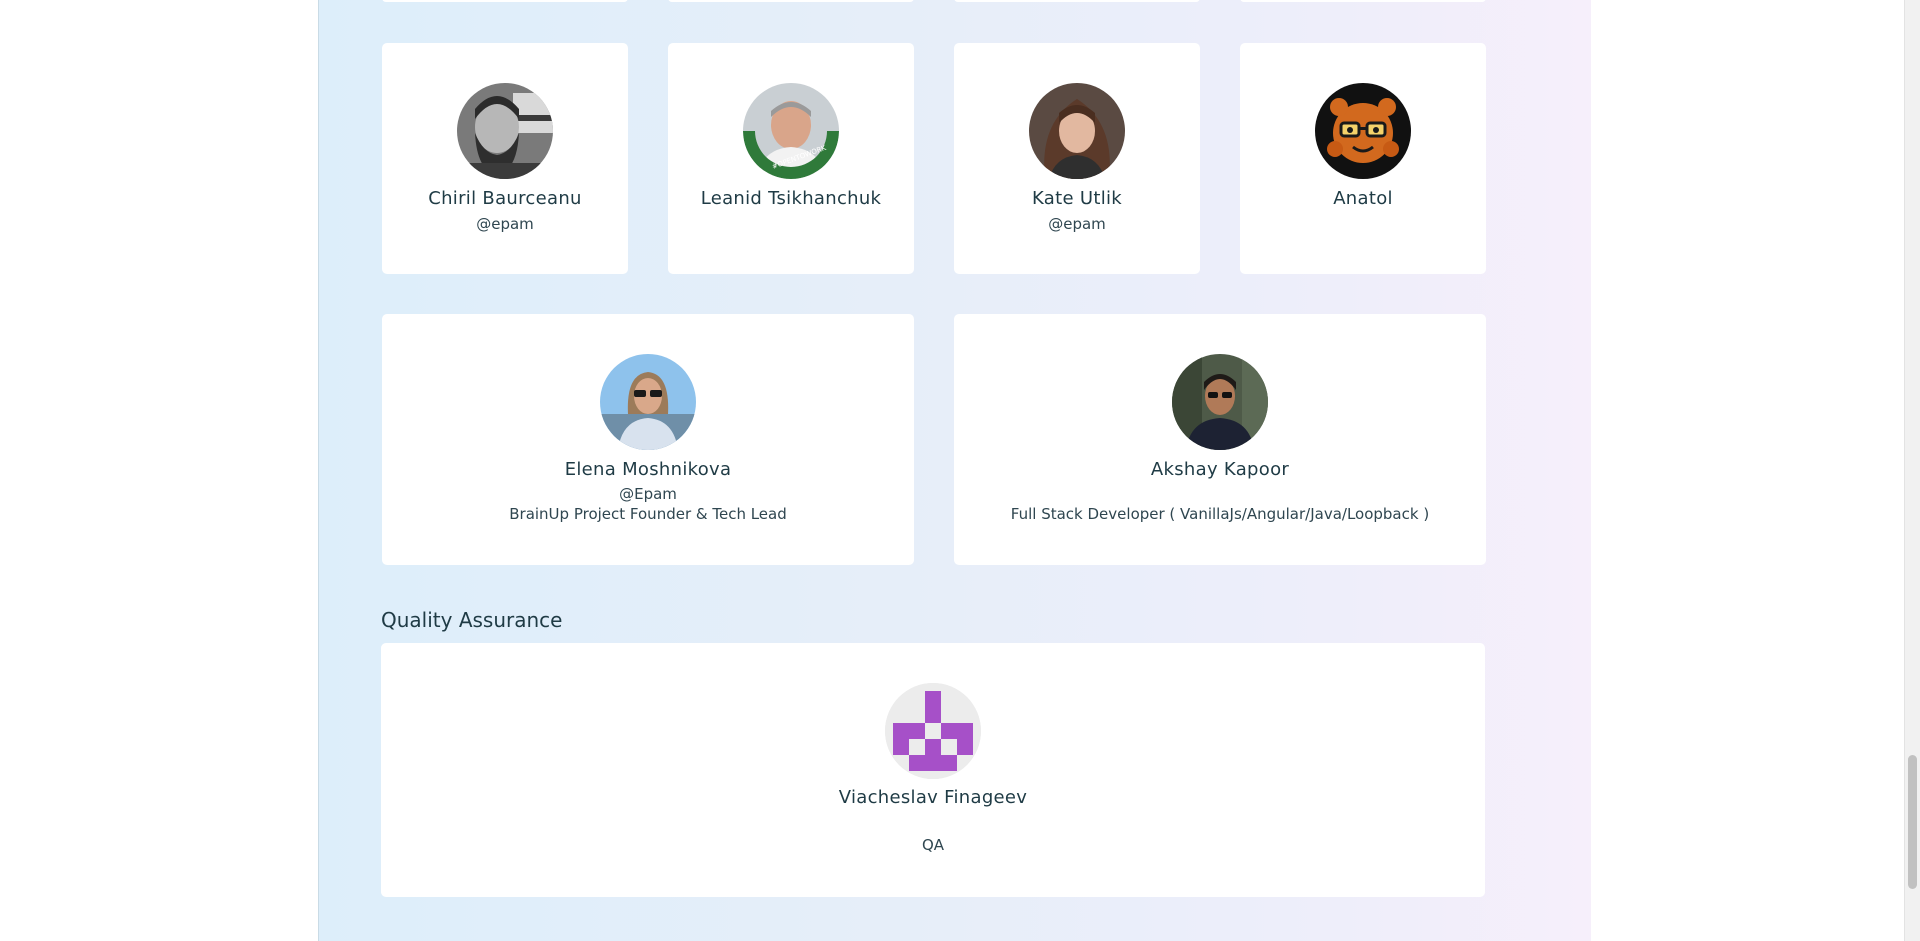  I want to click on contributor-name: Chiril Baurceanu, so click(505, 198).